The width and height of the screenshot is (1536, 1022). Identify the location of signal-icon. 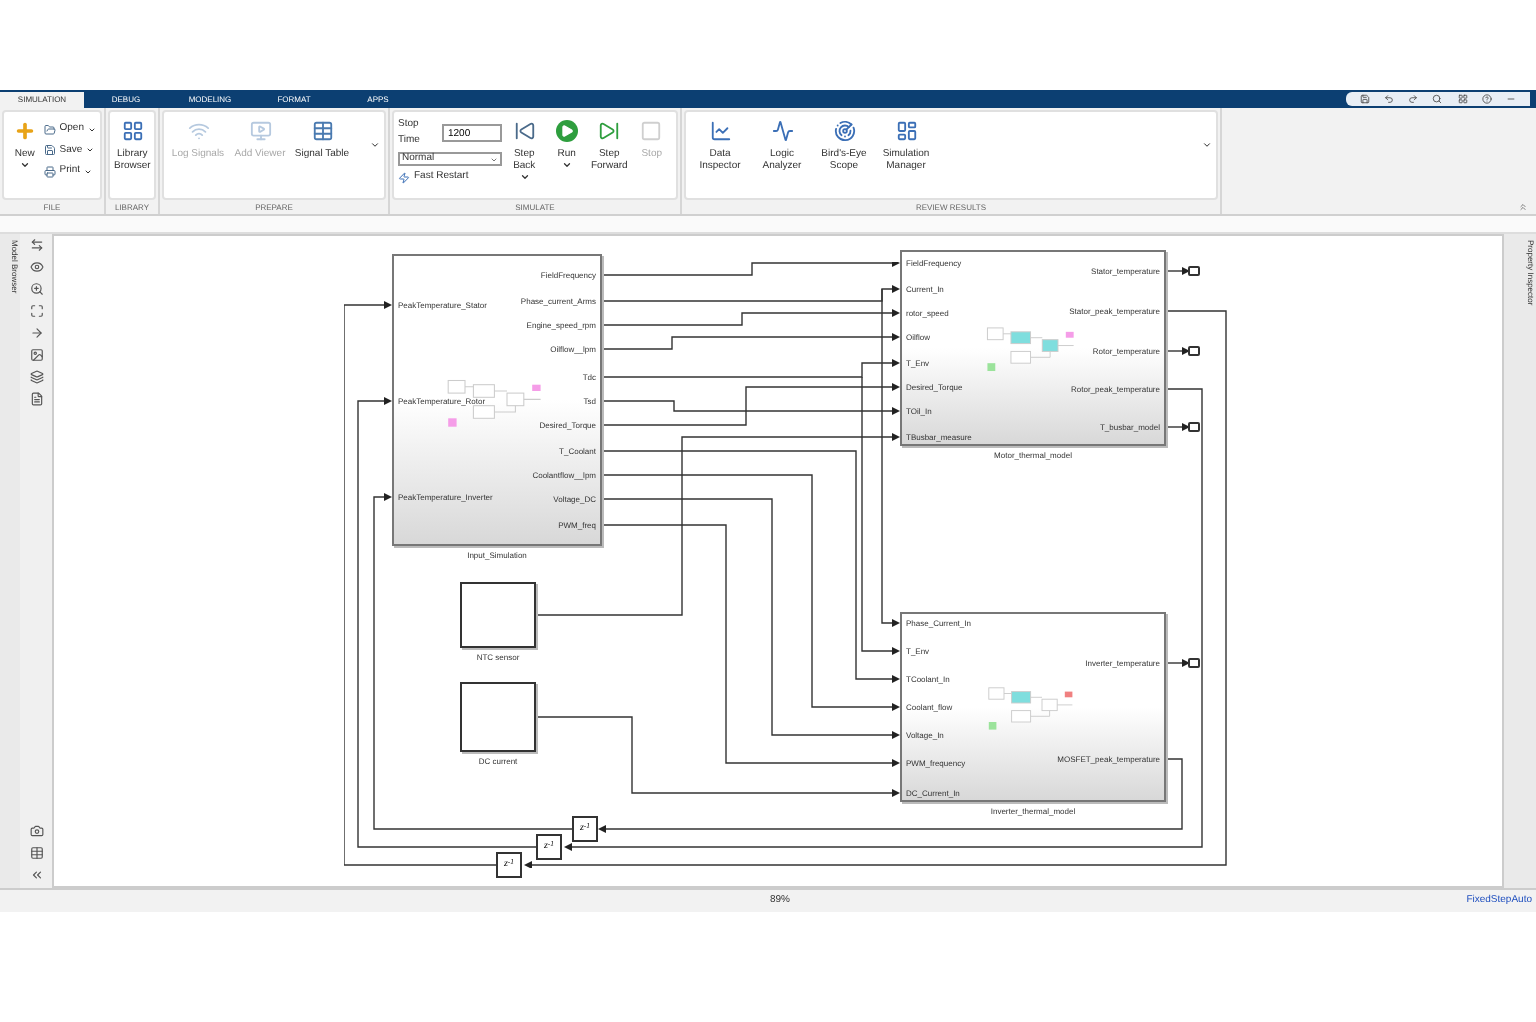
(198, 131).